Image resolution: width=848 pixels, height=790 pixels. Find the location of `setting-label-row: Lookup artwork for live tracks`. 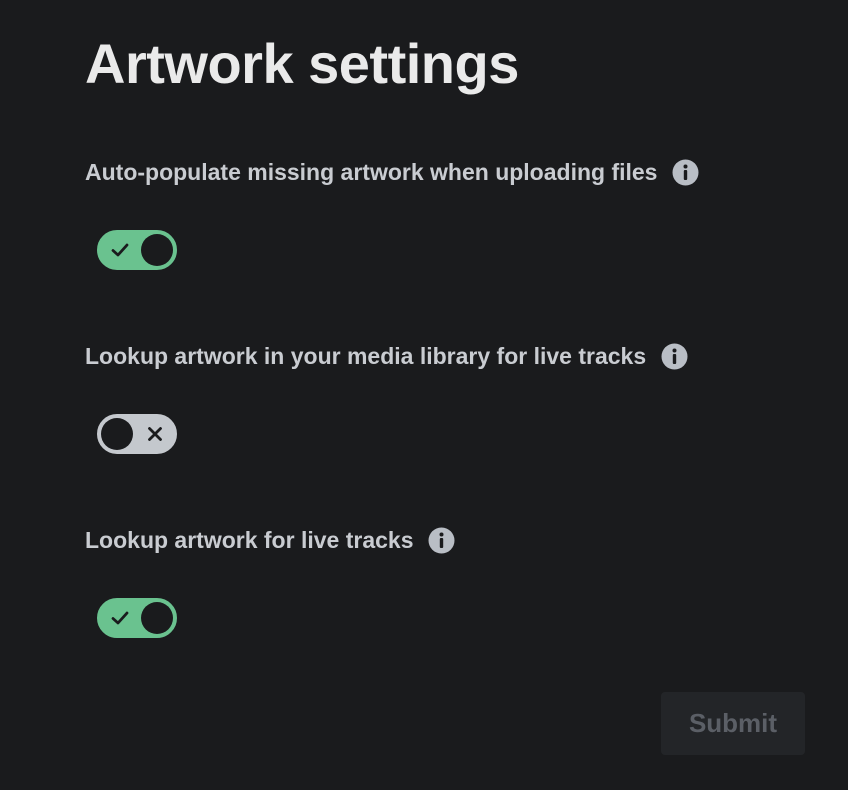

setting-label-row: Lookup artwork for live tracks is located at coordinates (270, 540).